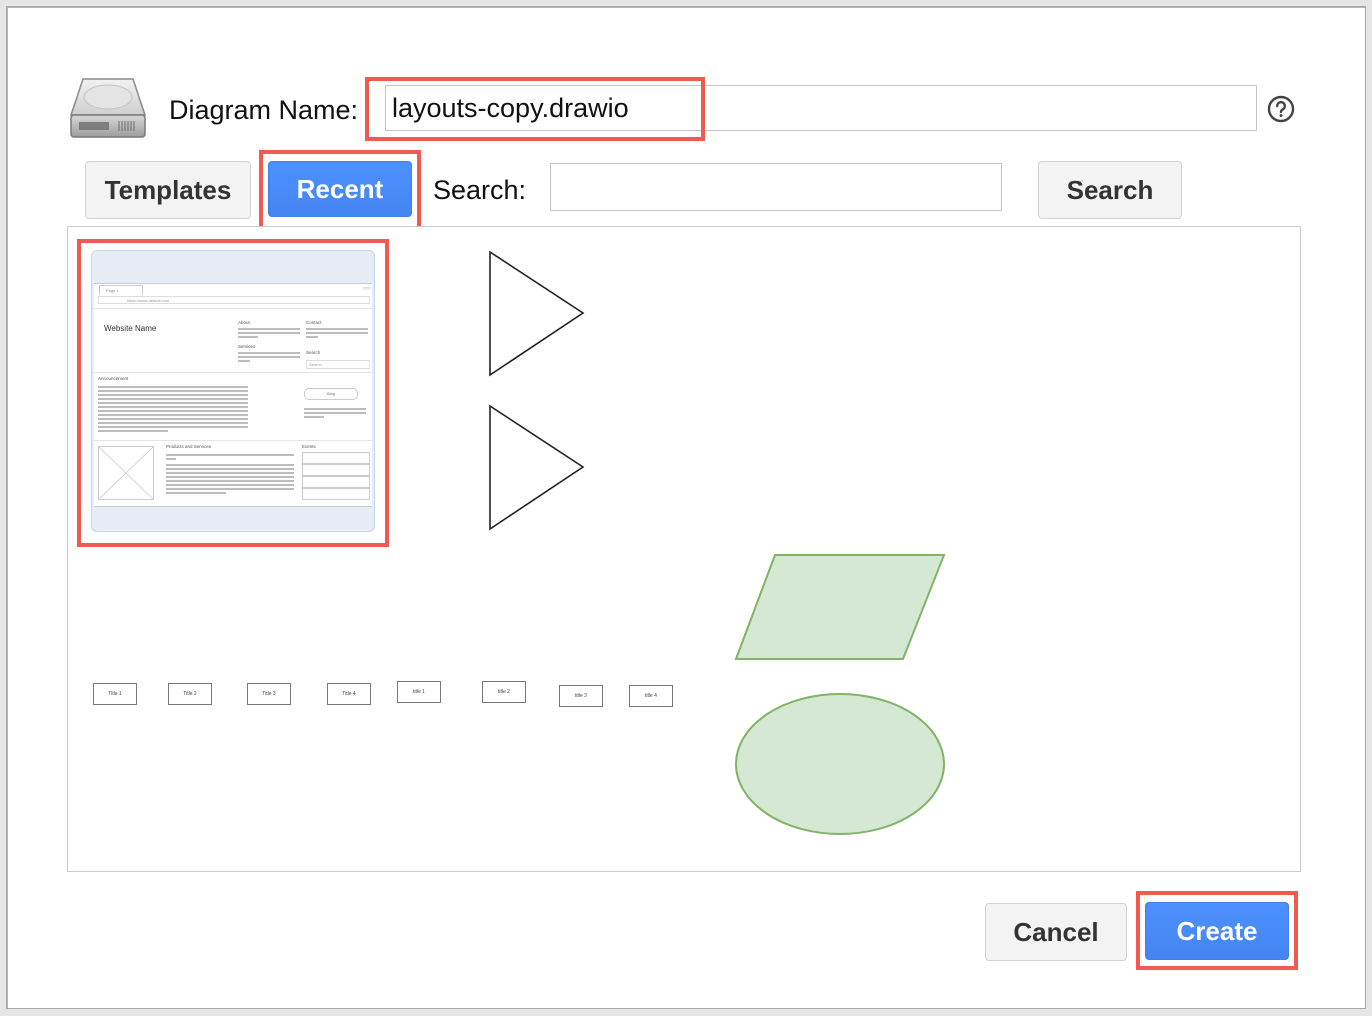 The image size is (1372, 1016). What do you see at coordinates (190, 694) in the screenshot?
I see `recent-diagram-title-box: Title 2` at bounding box center [190, 694].